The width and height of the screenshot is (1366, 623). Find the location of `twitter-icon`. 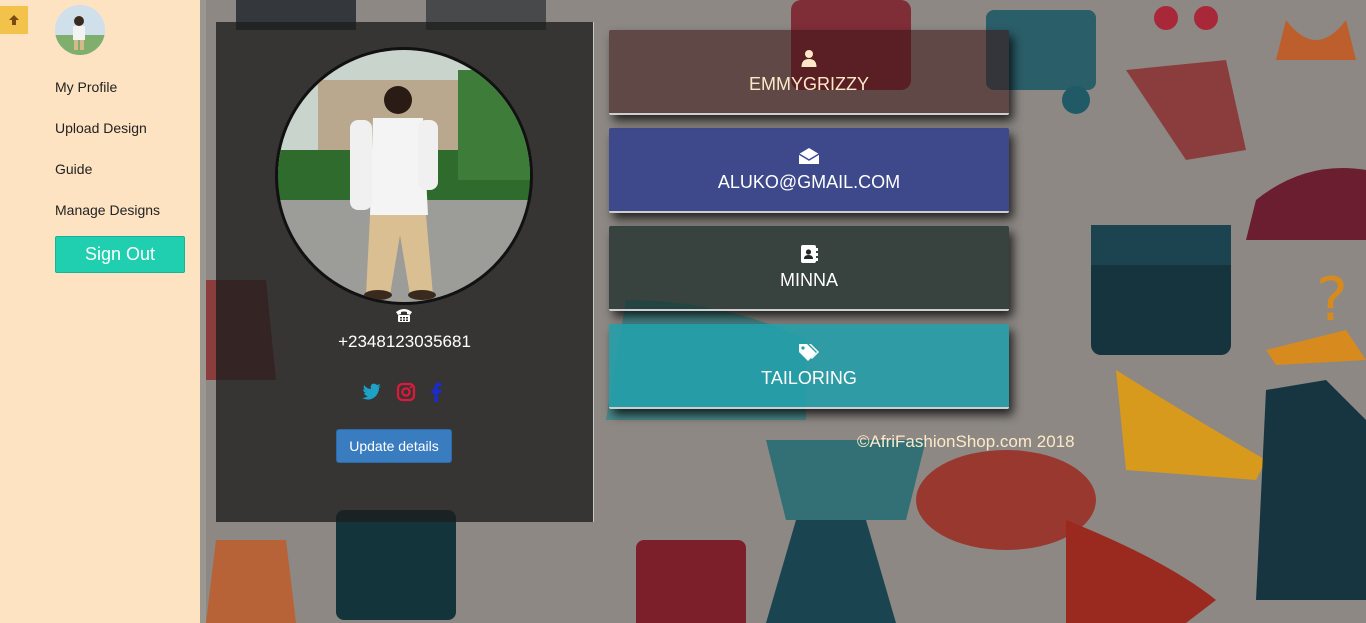

twitter-icon is located at coordinates (372, 394).